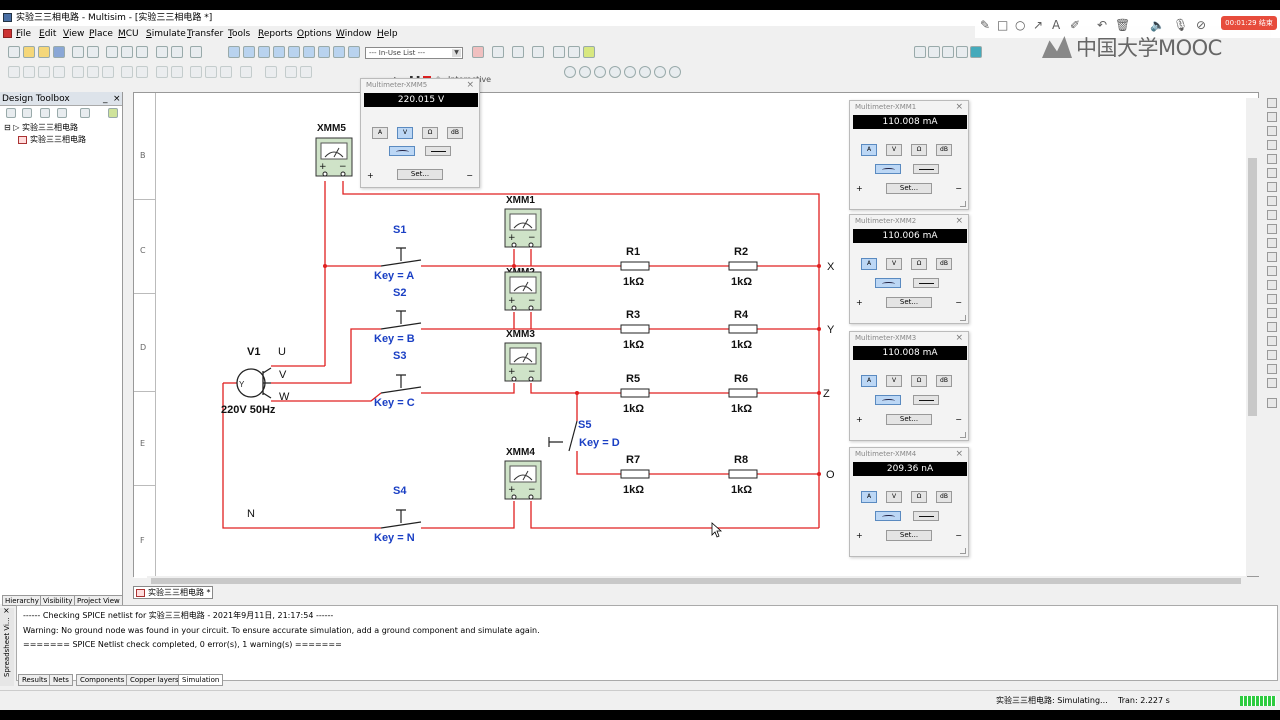 The image size is (1280, 720). Describe the element at coordinates (306, 72) in the screenshot. I see `bus-icon` at that location.